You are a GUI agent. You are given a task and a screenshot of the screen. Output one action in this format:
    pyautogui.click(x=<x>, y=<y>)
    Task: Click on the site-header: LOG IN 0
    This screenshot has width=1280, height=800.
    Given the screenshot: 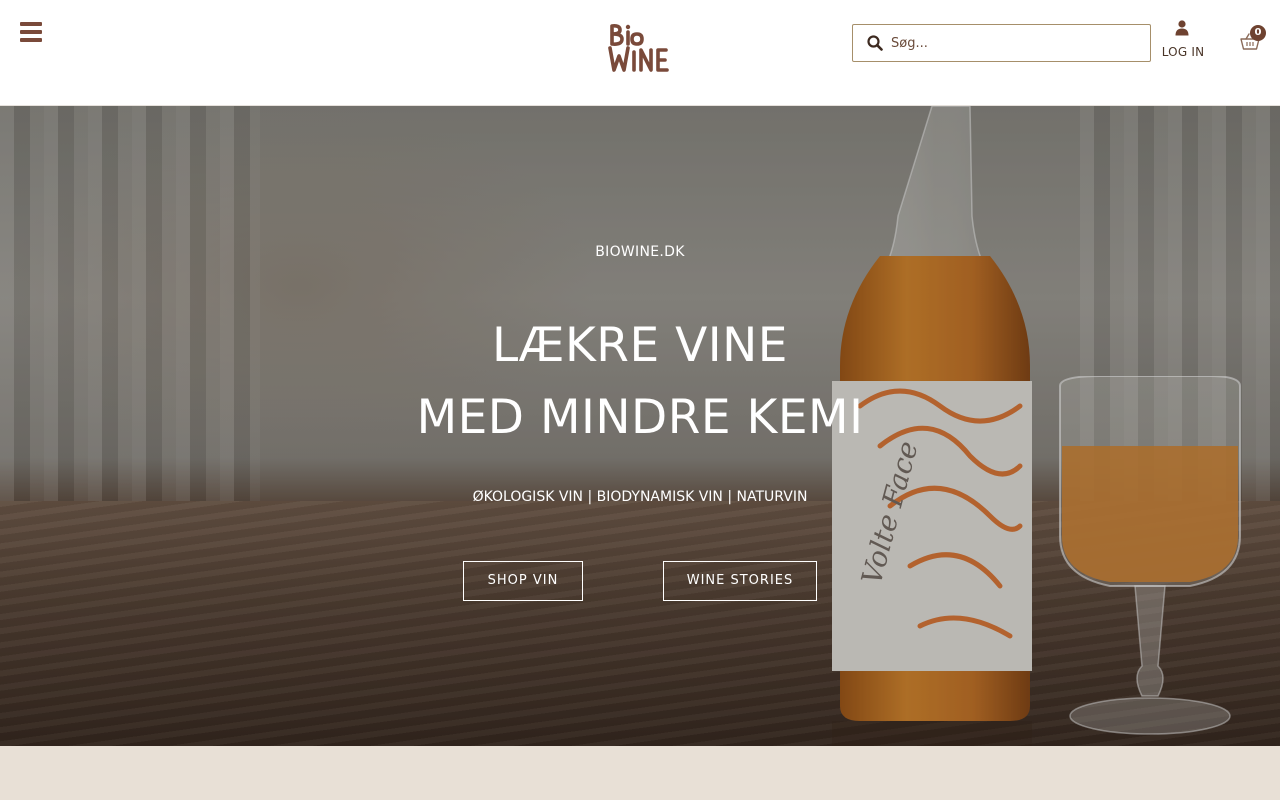 What is the action you would take?
    pyautogui.click(x=640, y=53)
    